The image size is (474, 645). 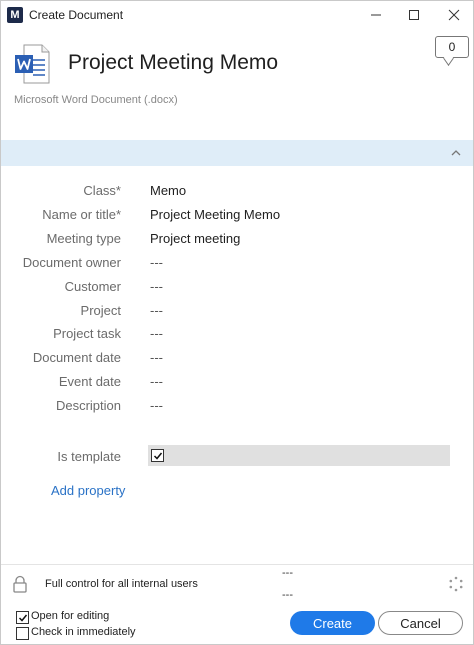 What do you see at coordinates (237, 564) in the screenshot?
I see `footer-divider` at bounding box center [237, 564].